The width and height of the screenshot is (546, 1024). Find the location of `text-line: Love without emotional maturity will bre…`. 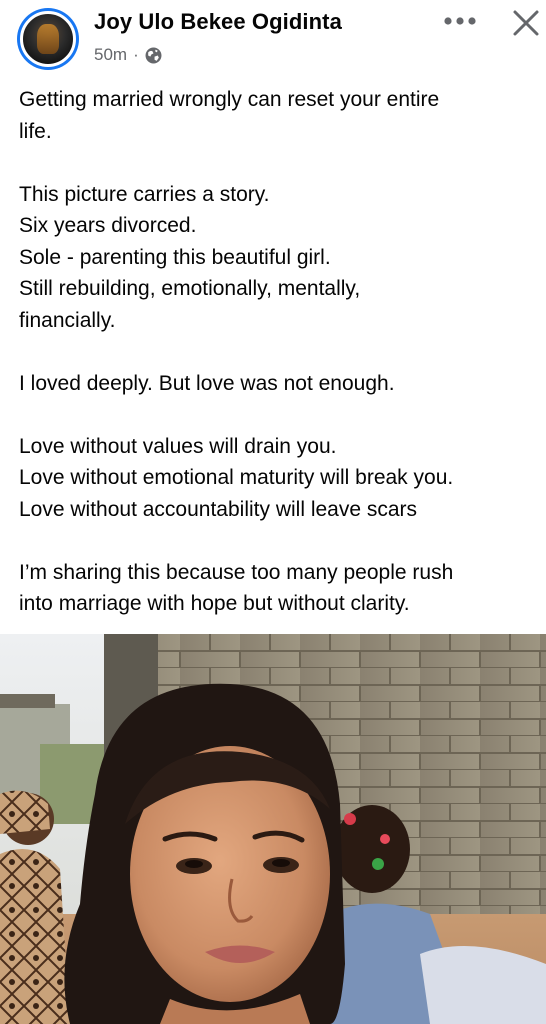

text-line: Love without emotional maturity will bre… is located at coordinates (236, 477).